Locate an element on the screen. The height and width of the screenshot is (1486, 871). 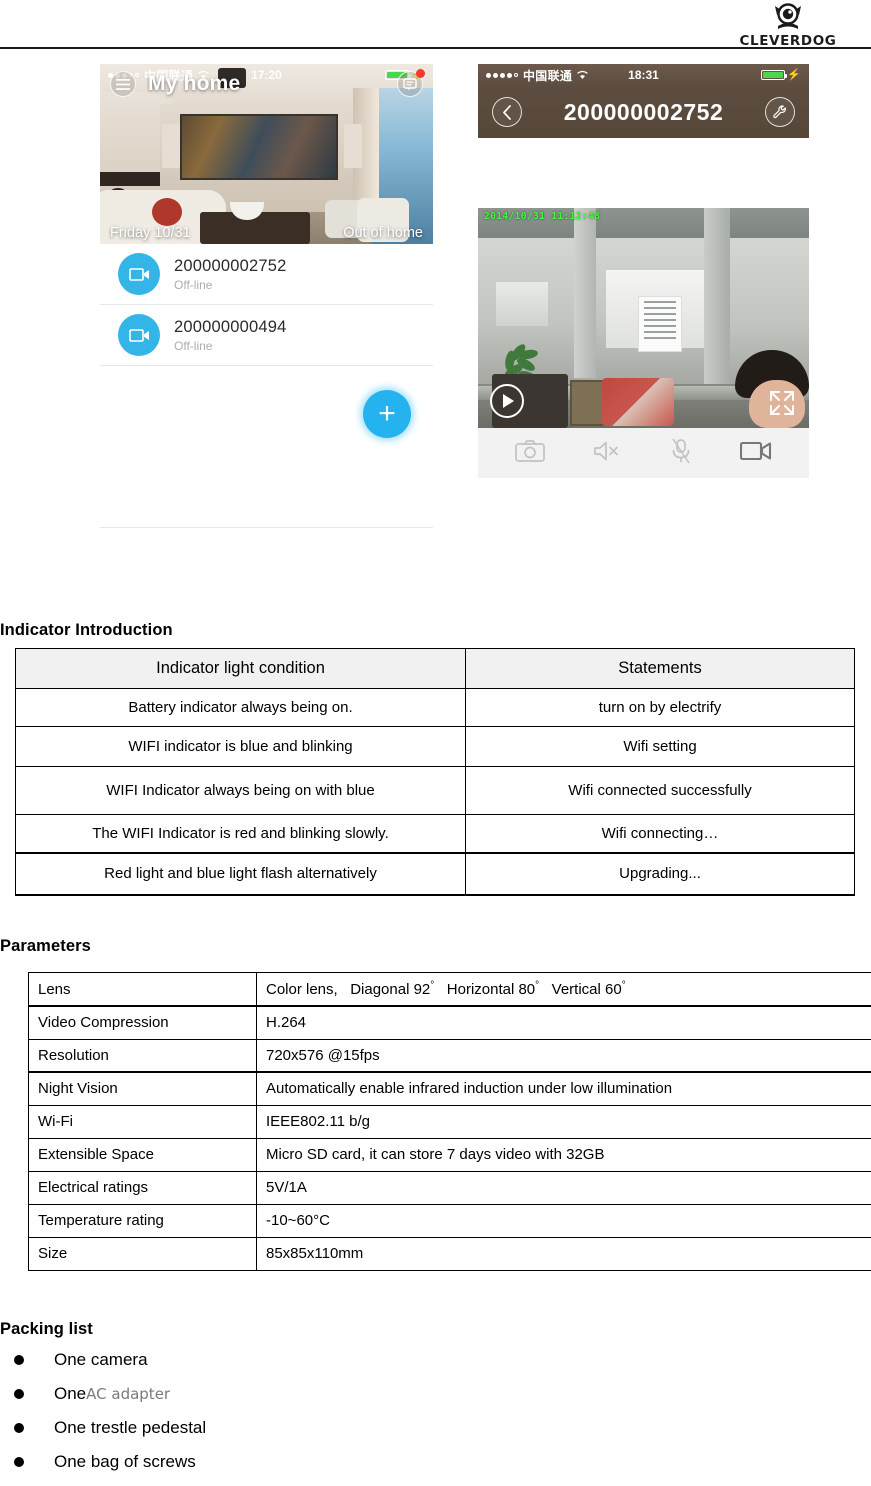
wrench-icon is located at coordinates (780, 112).